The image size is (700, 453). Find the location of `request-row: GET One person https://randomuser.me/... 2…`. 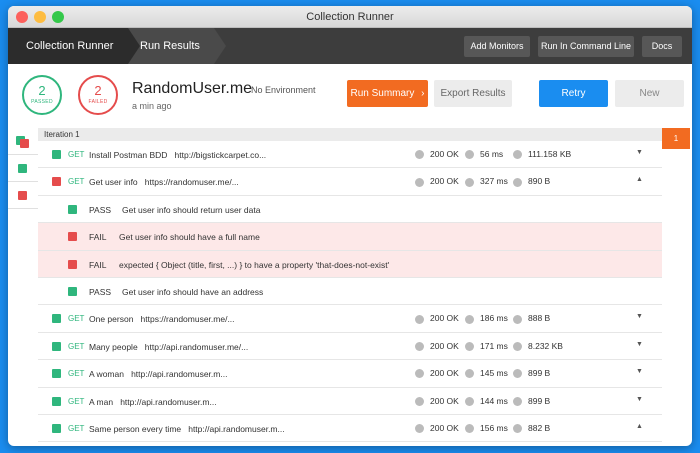

request-row: GET One person https://randomuser.me/... 2… is located at coordinates (350, 319).